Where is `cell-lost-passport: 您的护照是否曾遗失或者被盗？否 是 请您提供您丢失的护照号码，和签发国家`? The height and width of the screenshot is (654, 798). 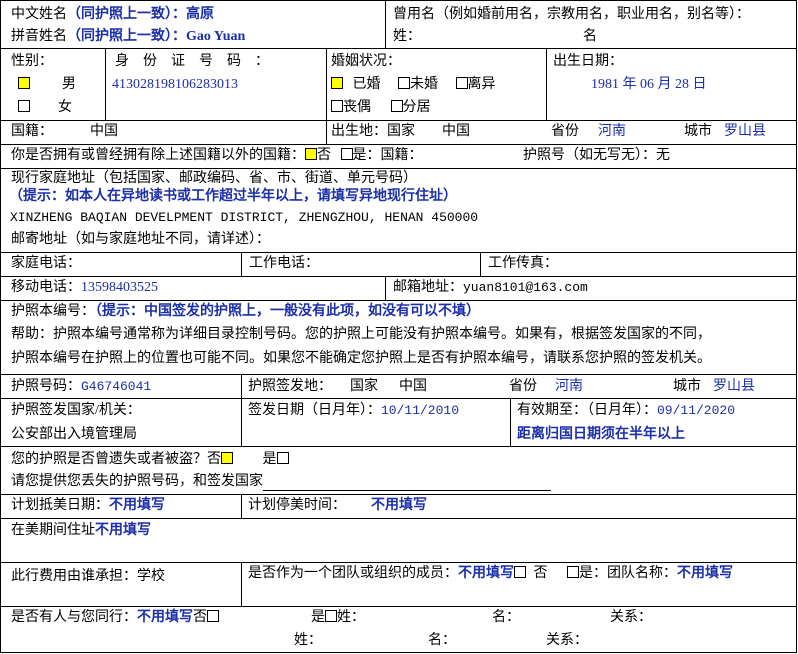 cell-lost-passport: 您的护照是否曾遗失或者被盗？否 是 请您提供您丢失的护照号码，和签发国家 is located at coordinates (398, 470).